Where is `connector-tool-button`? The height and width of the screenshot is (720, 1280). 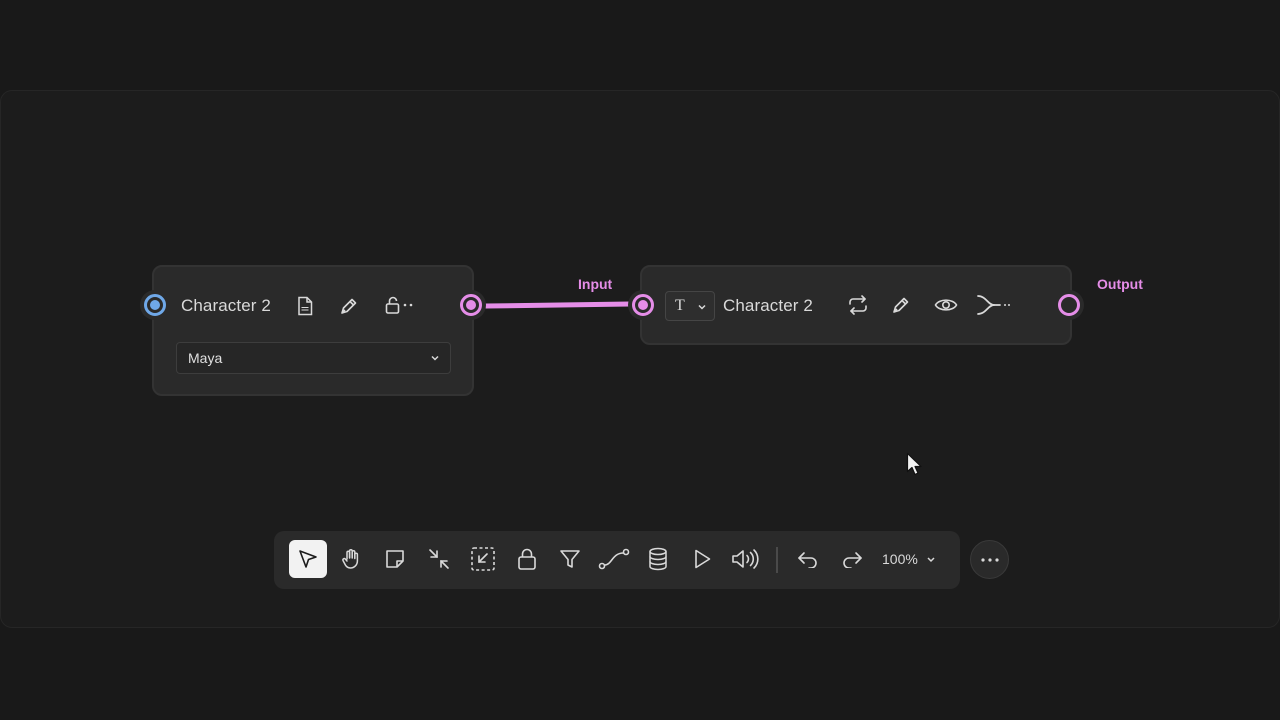
connector-tool-button is located at coordinates (614, 559).